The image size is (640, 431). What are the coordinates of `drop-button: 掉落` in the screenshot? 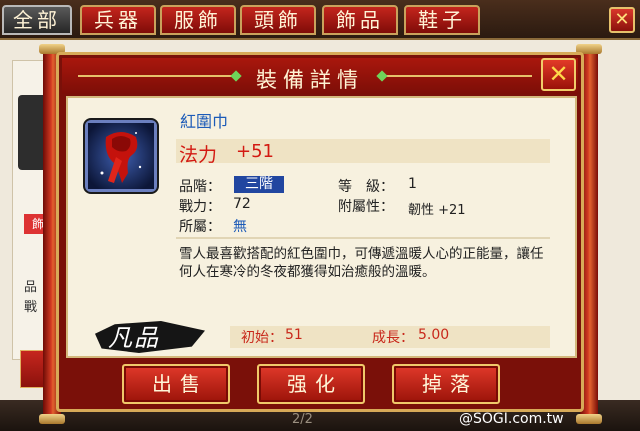 It's located at (446, 384).